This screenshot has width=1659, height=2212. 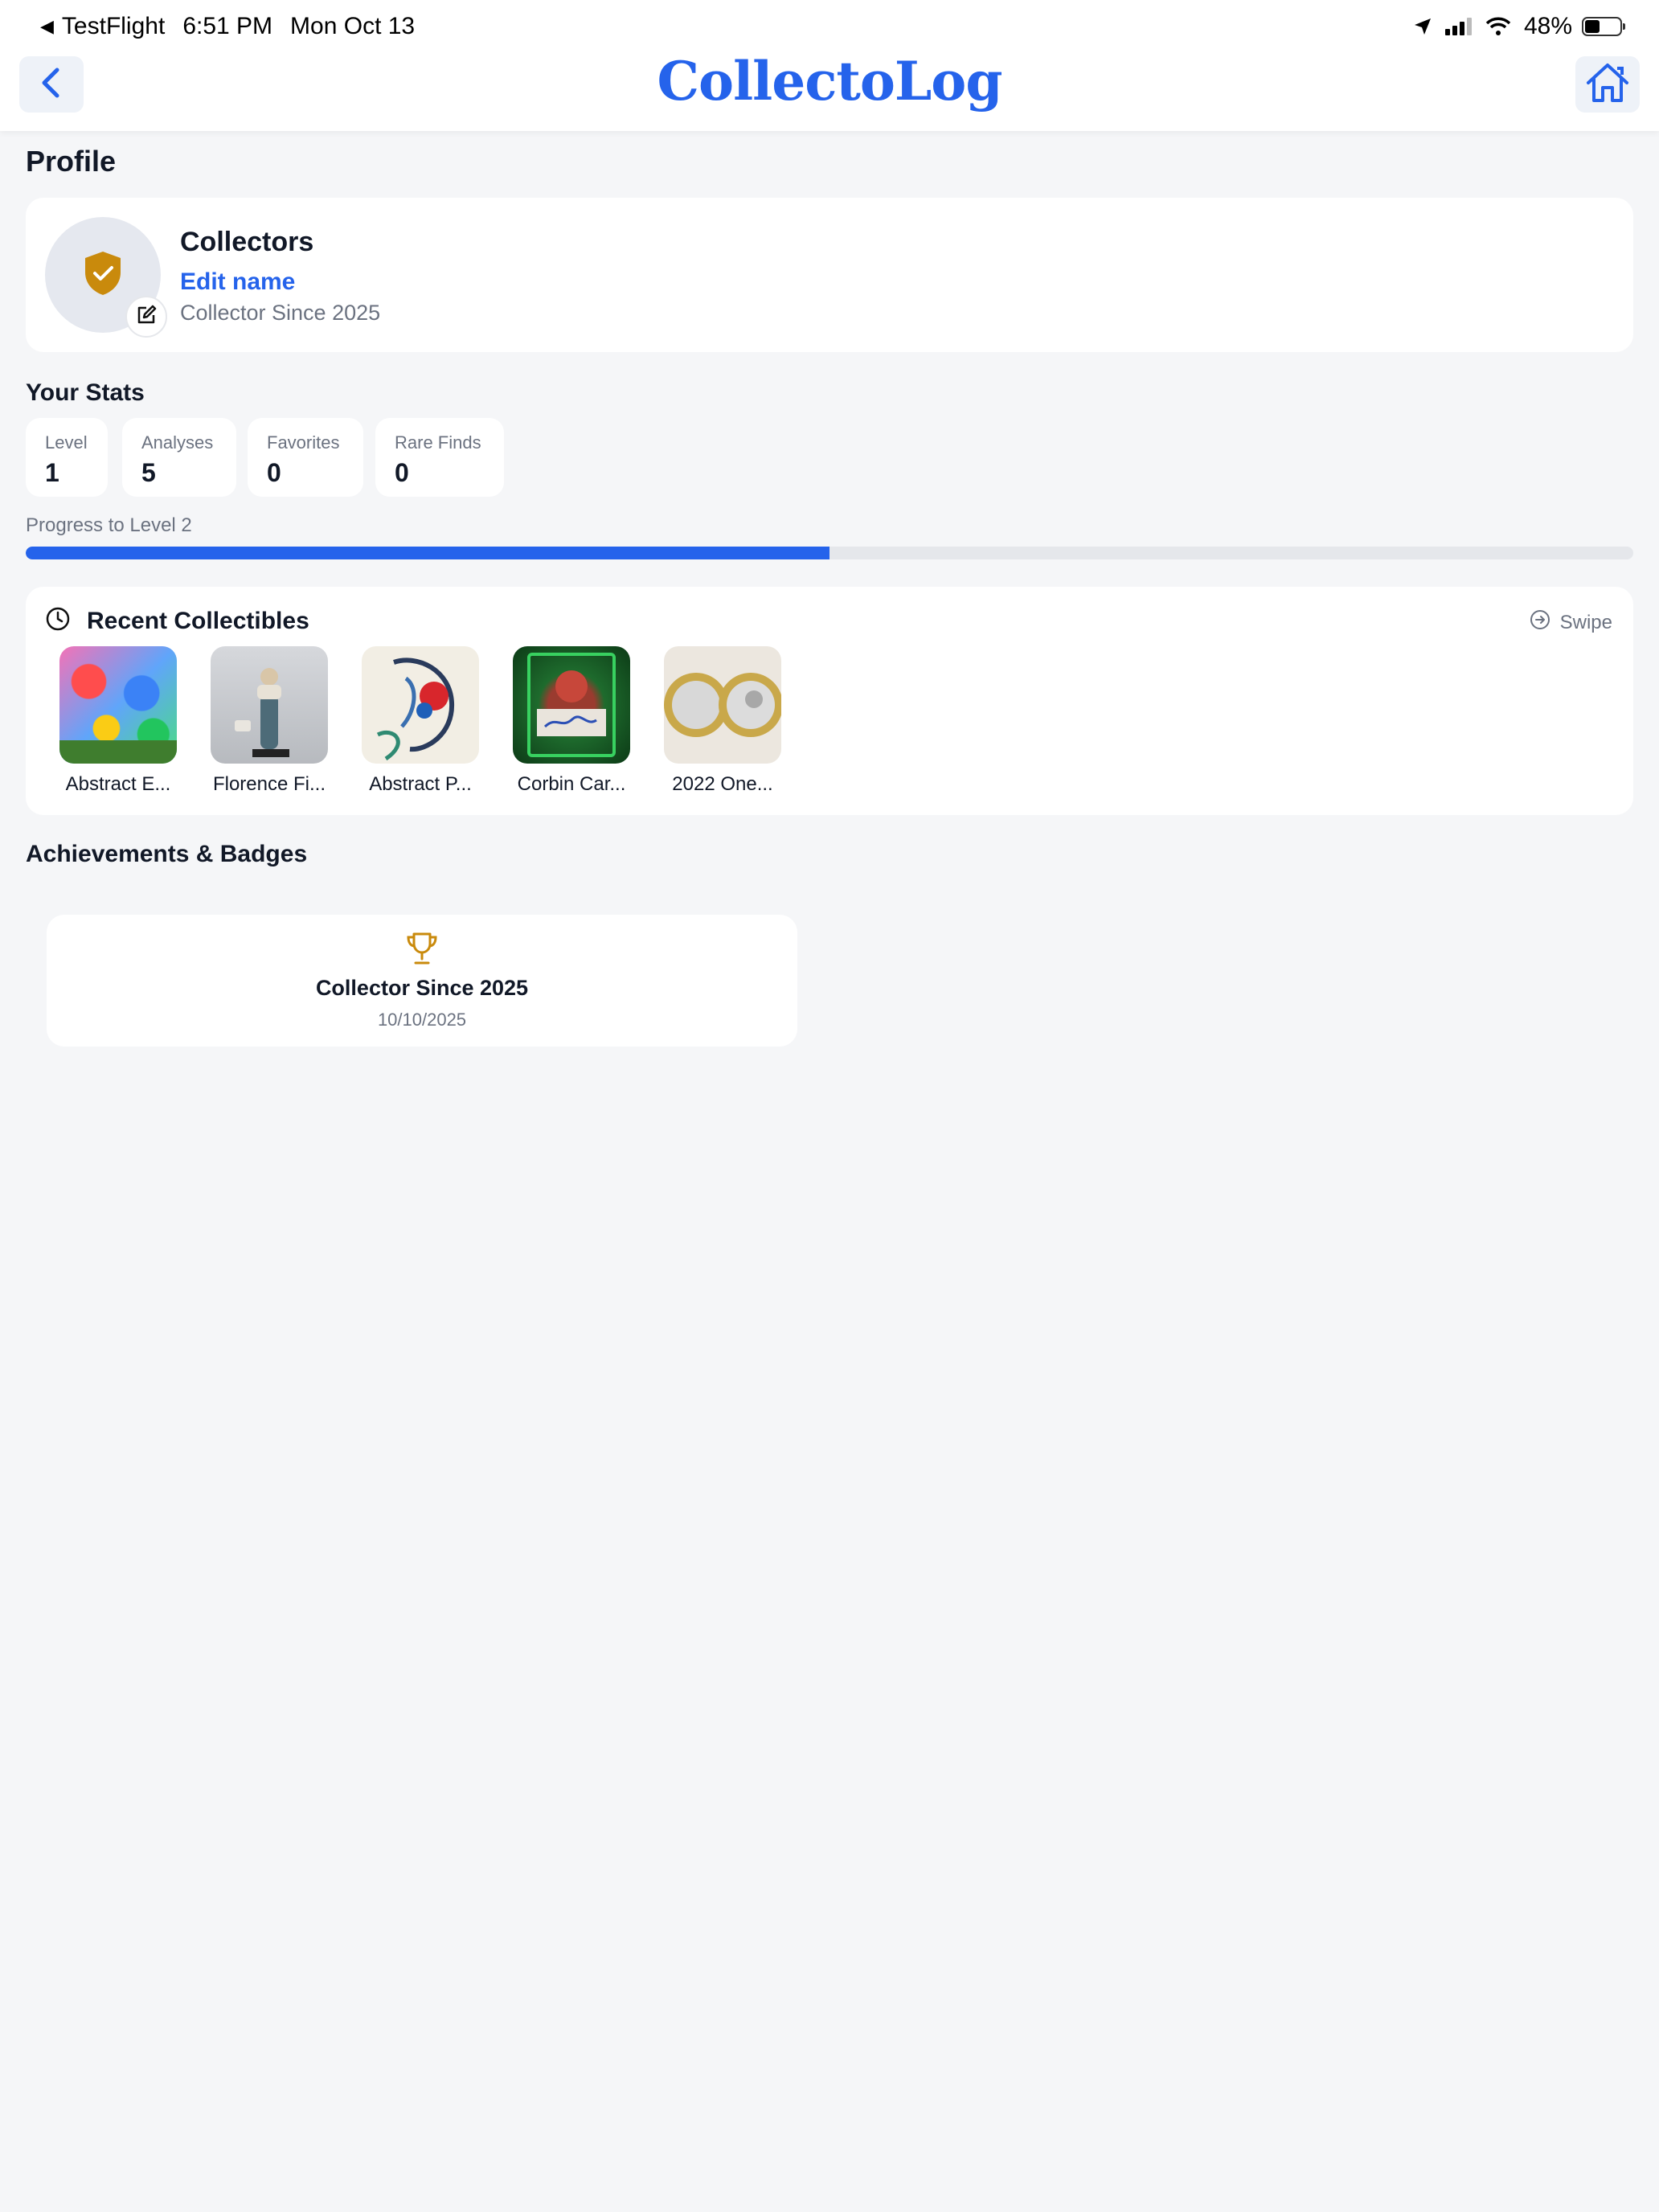 I want to click on home-button, so click(x=1607, y=84).